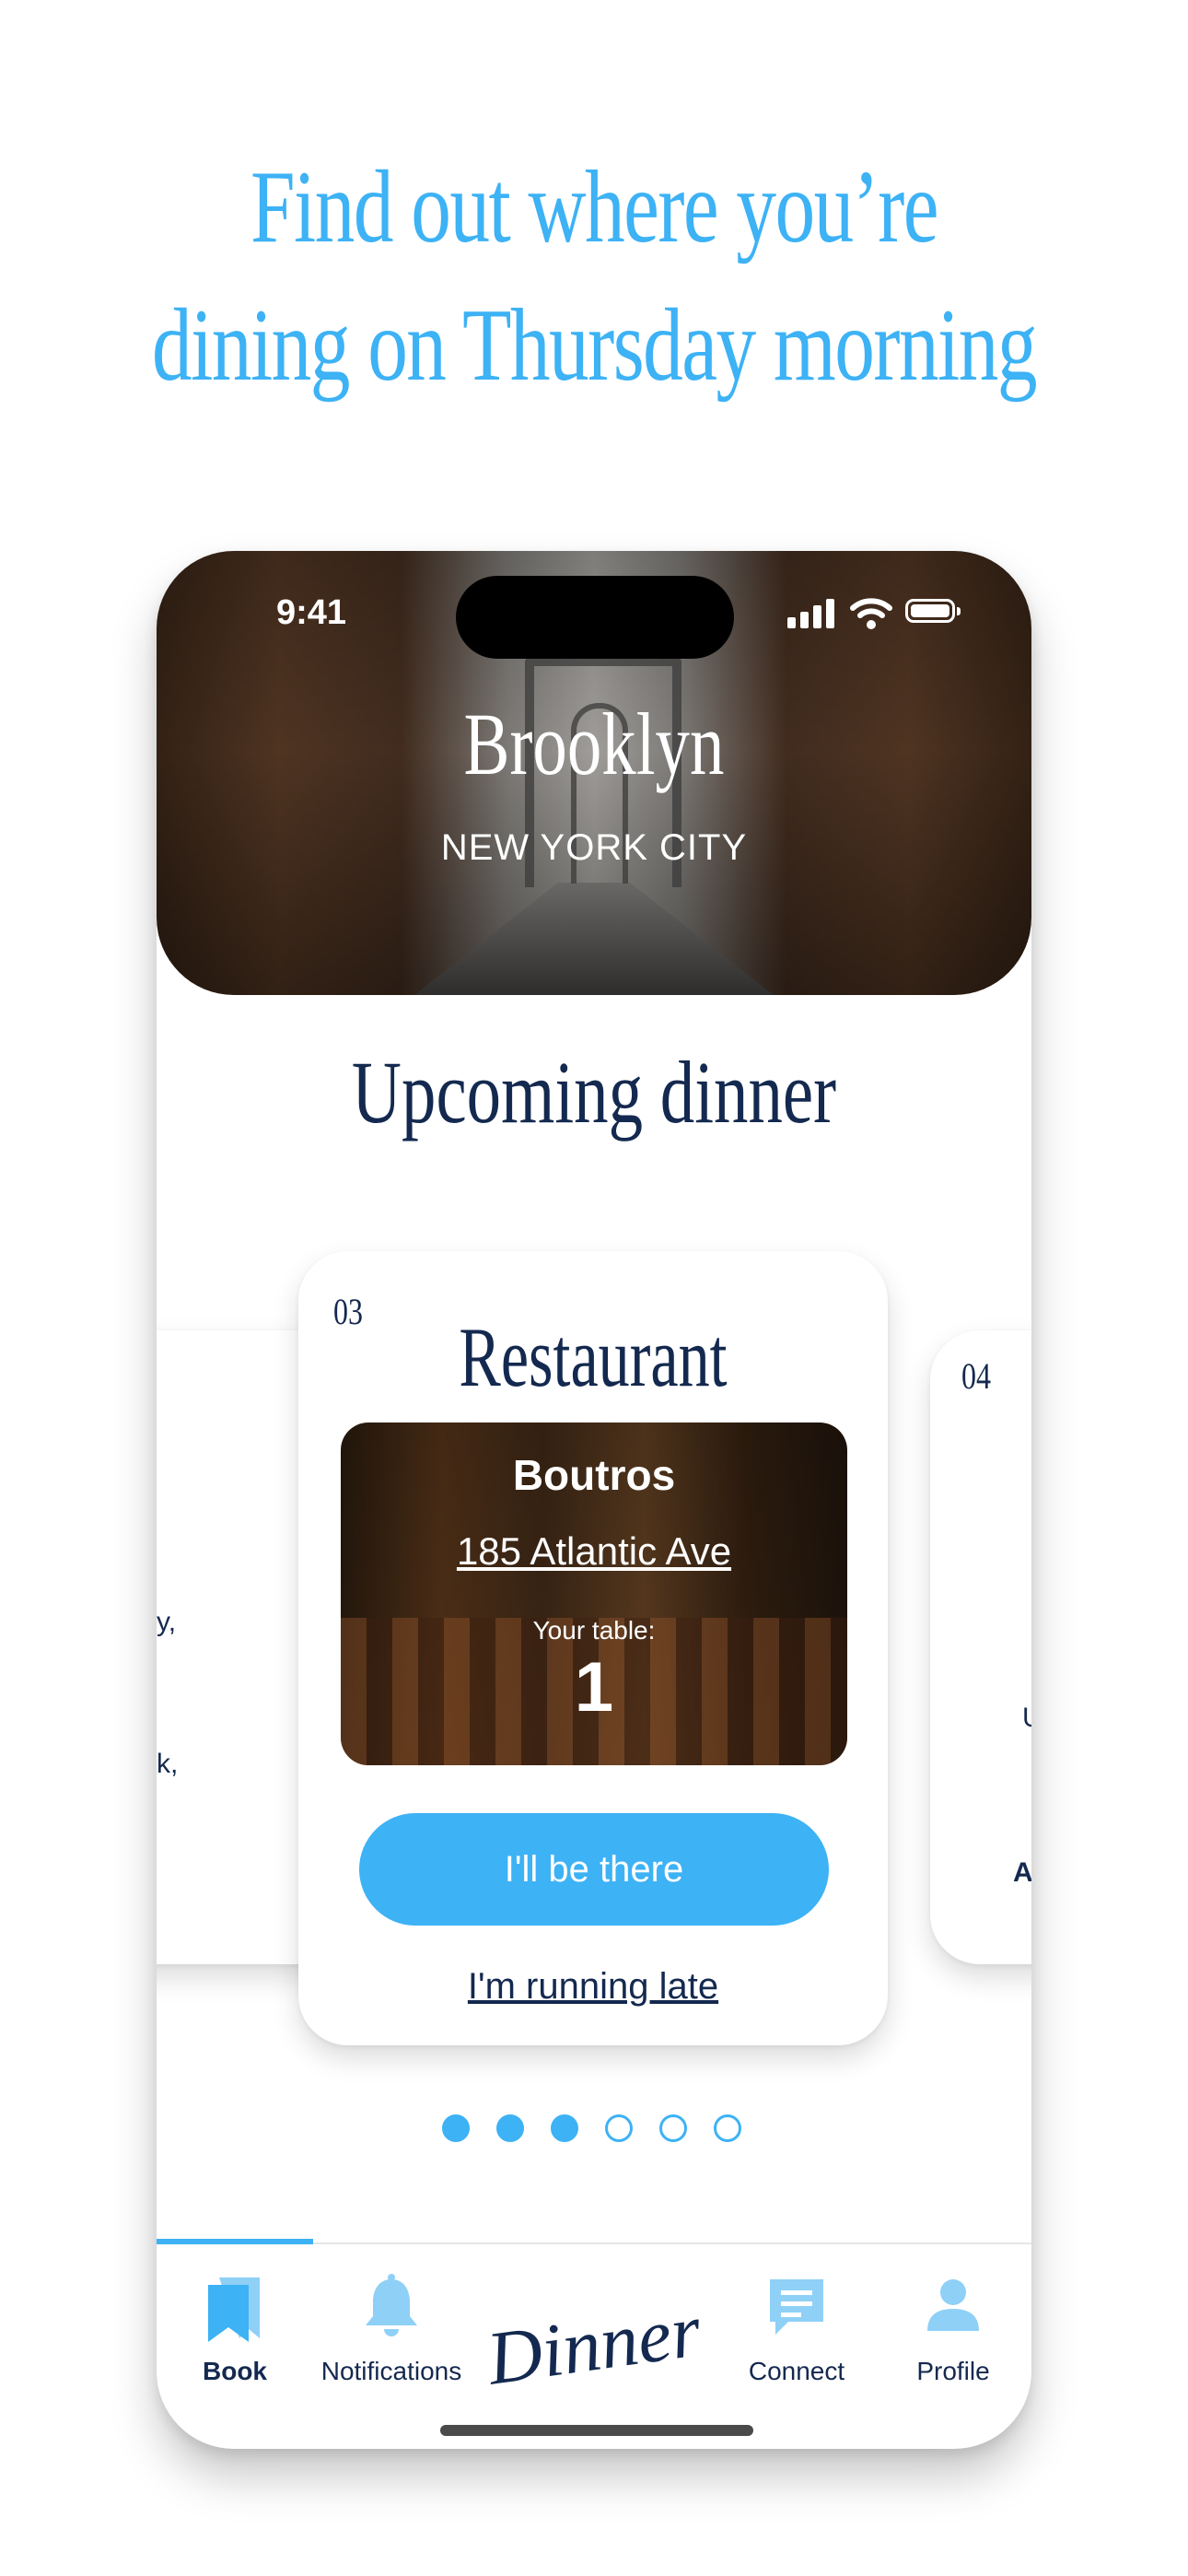 The image size is (1188, 2576). I want to click on next-card-text-1: U, so click(1026, 1718).